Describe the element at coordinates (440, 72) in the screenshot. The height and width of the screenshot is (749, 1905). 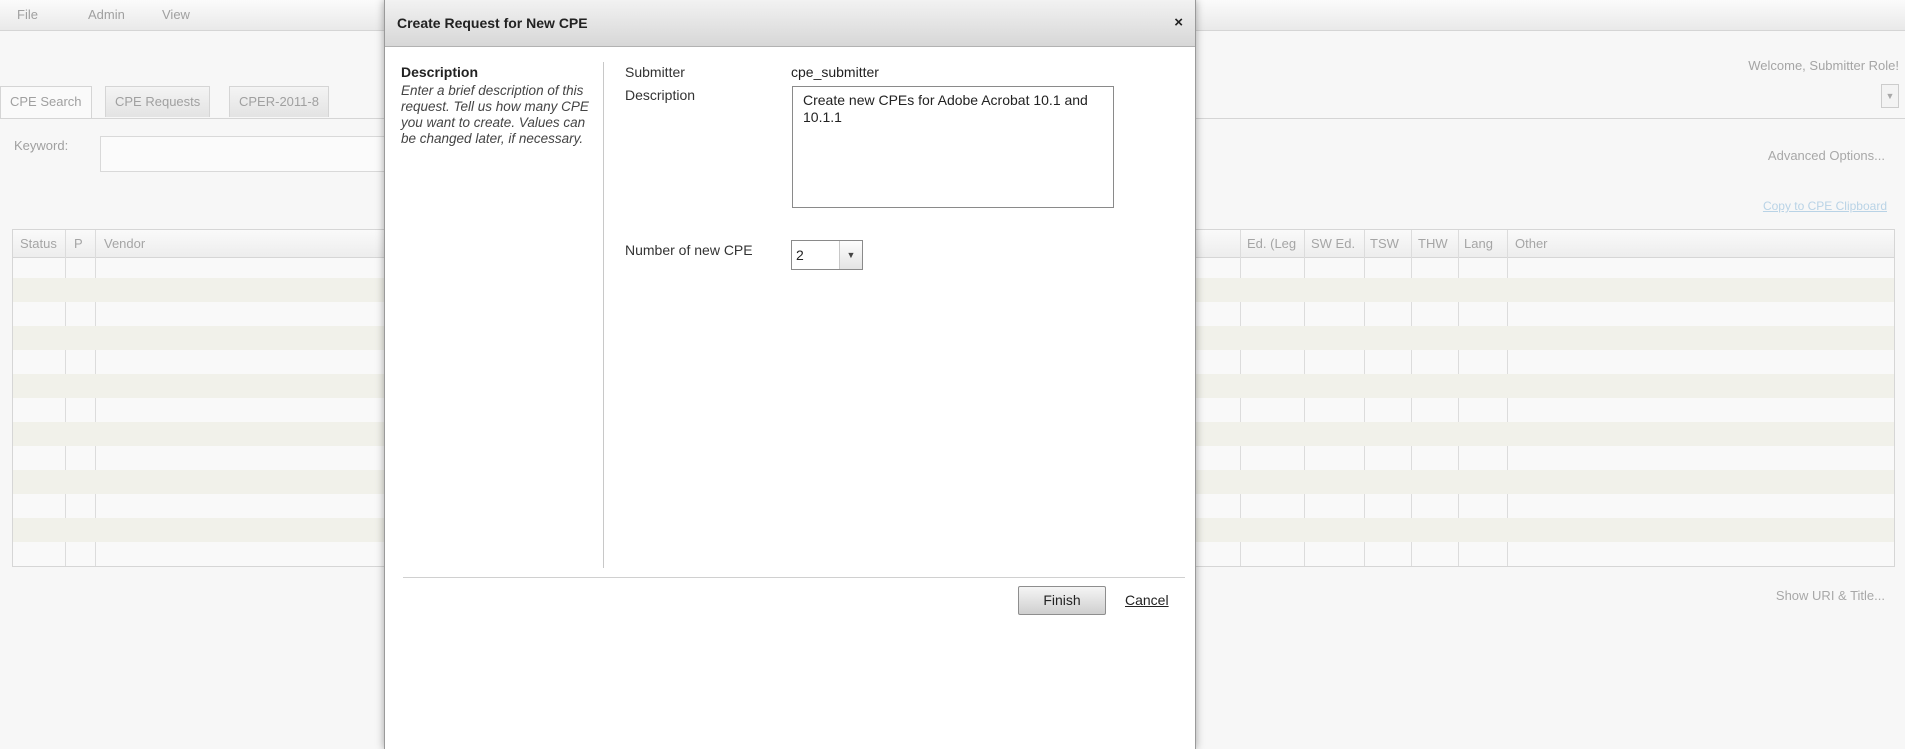
I see `section-heading: Description` at that location.